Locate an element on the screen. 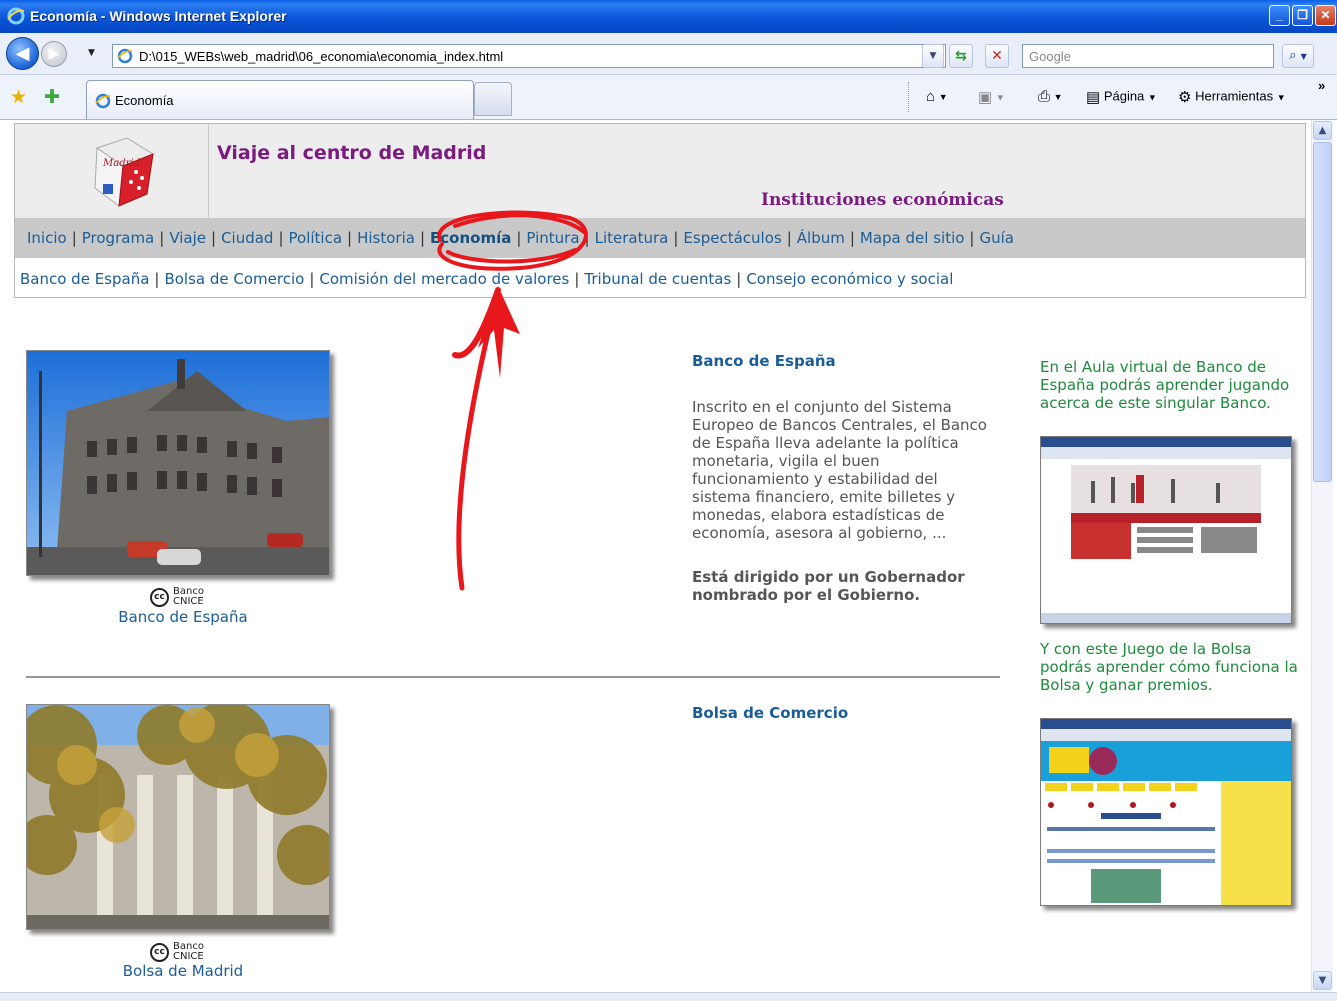  feeds-button: ▣ ▼ is located at coordinates (991, 97).